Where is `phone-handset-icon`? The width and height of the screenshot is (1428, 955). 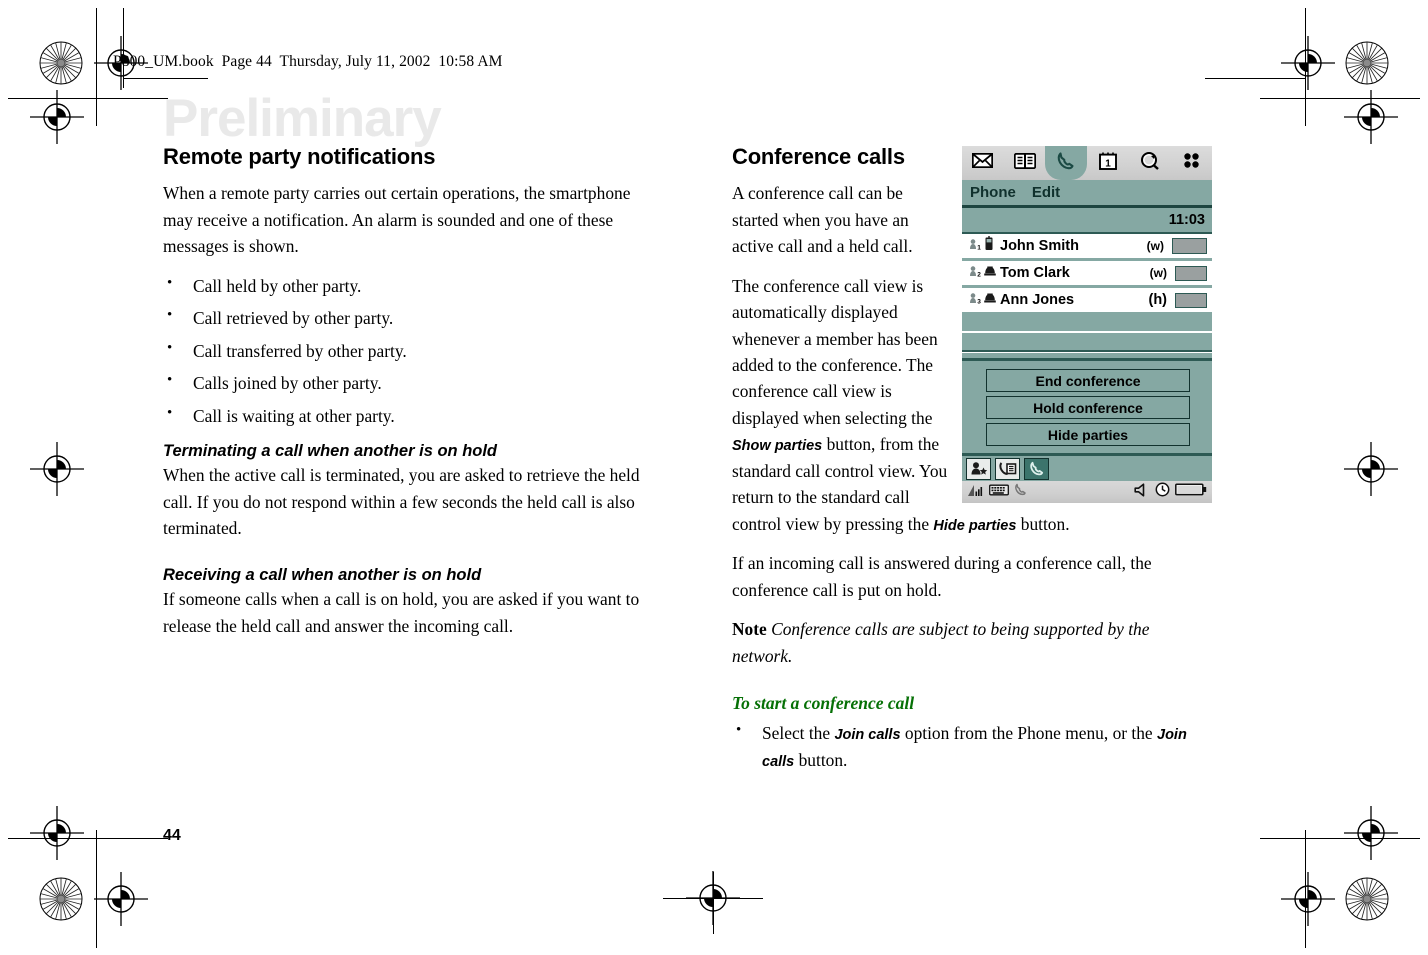
phone-handset-icon is located at coordinates (1066, 163).